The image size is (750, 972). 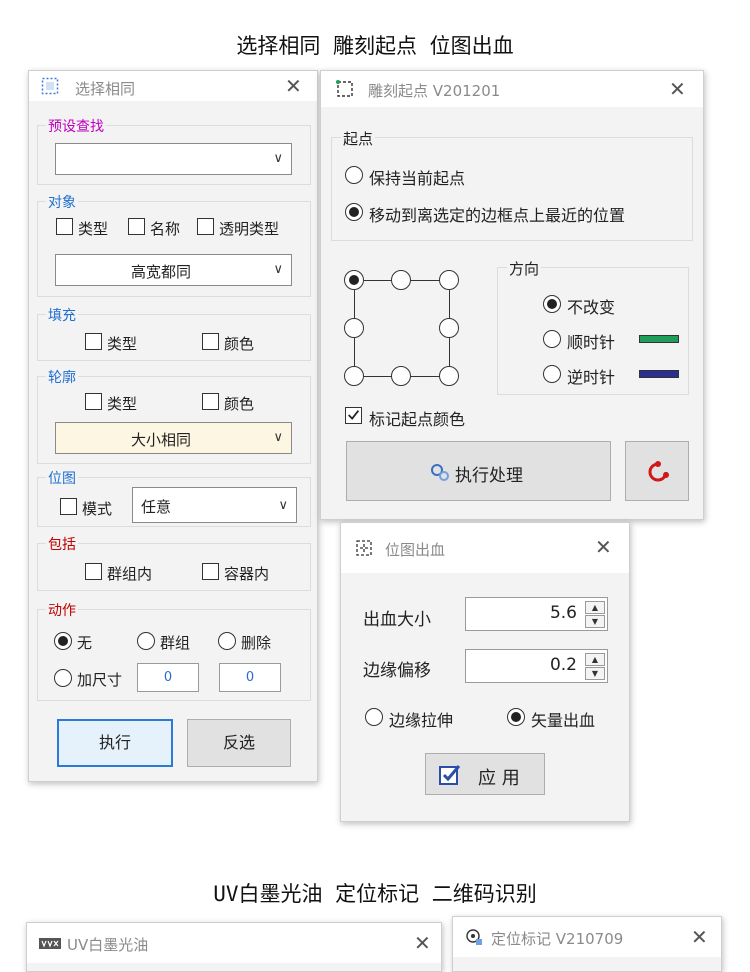 What do you see at coordinates (354, 212) in the screenshot?
I see `move-nearest-radio` at bounding box center [354, 212].